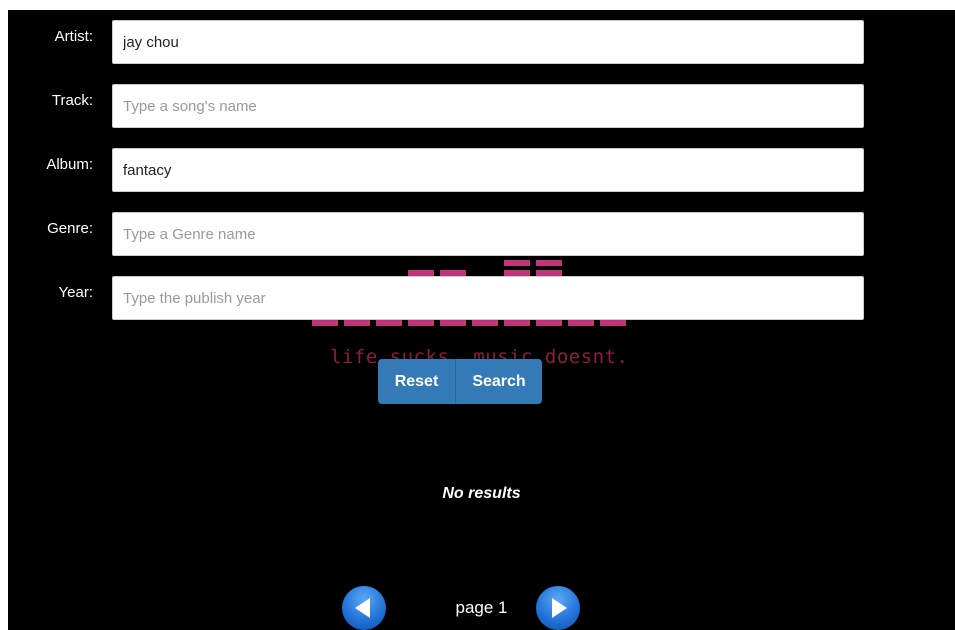 The width and height of the screenshot is (955, 630). Describe the element at coordinates (498, 381) in the screenshot. I see `search-button: Search` at that location.